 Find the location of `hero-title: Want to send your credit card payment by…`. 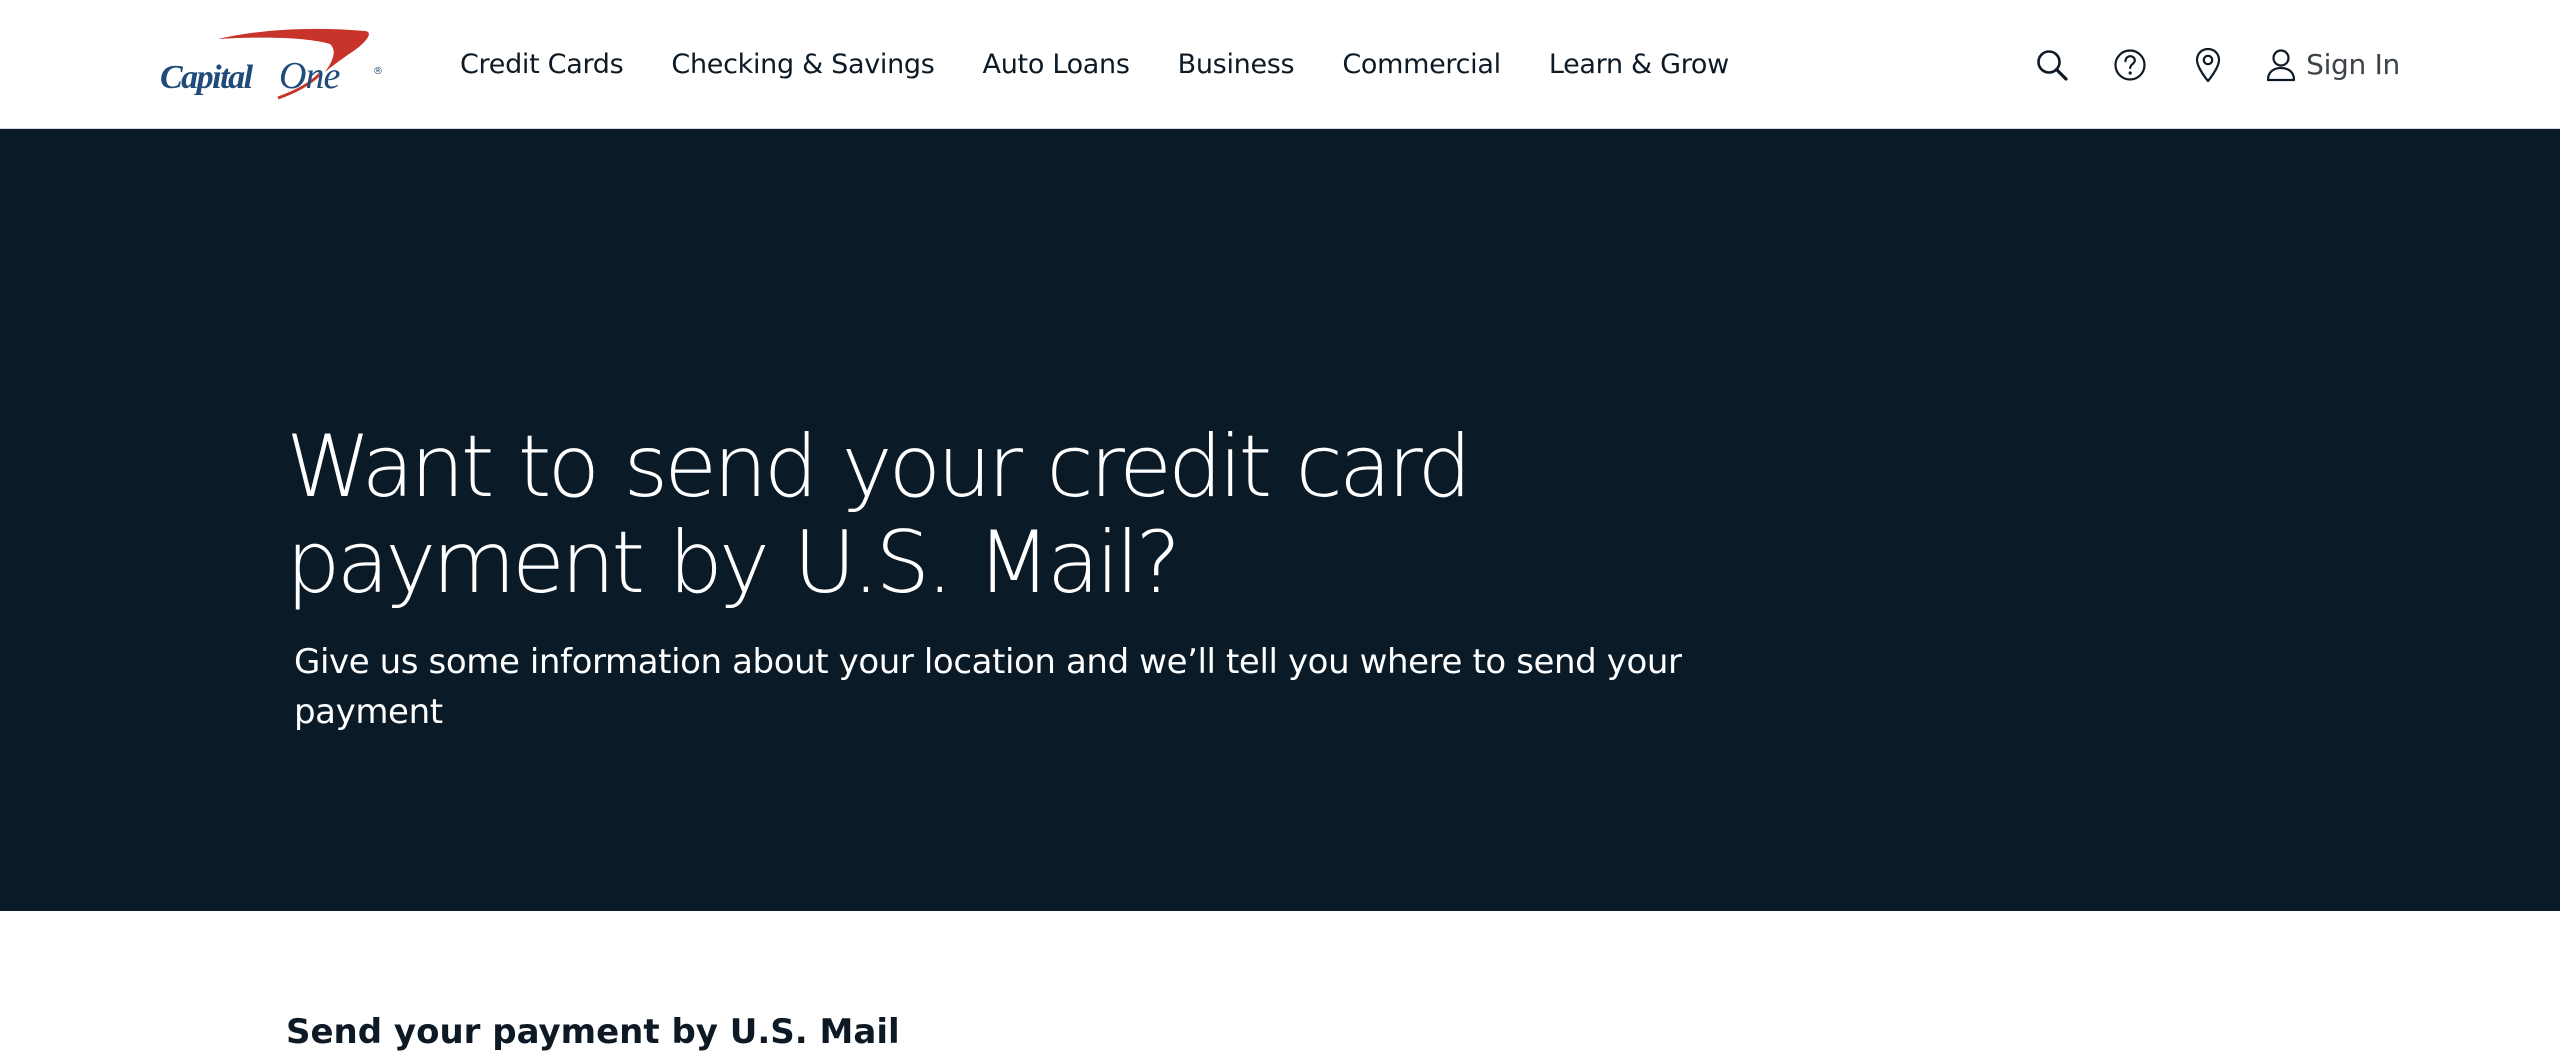

hero-title: Want to send your credit card payment by… is located at coordinates (879, 515).